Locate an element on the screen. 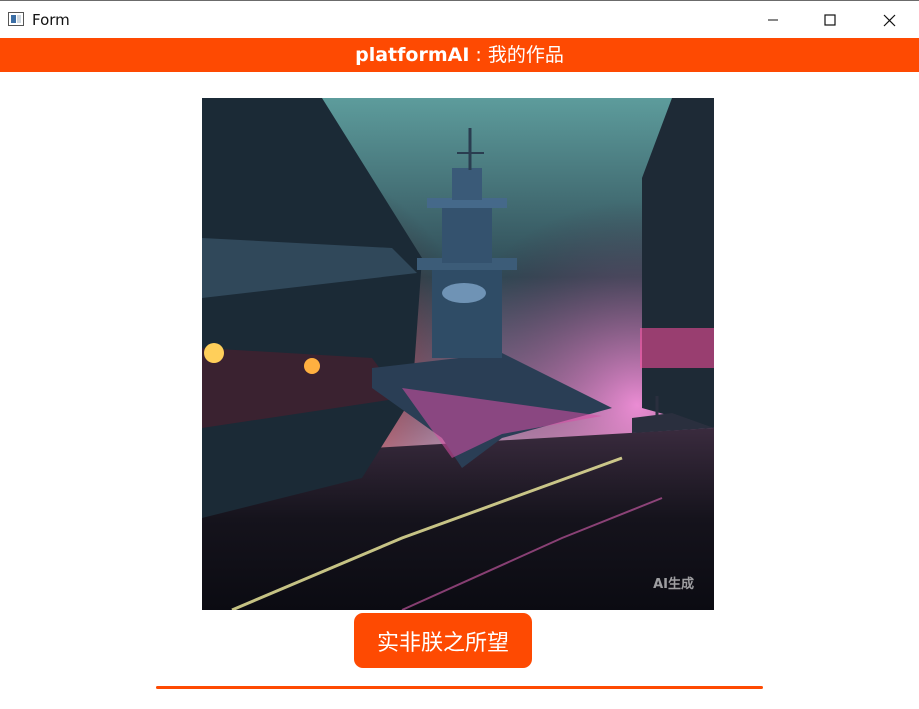 This screenshot has width=919, height=709. progress-fill is located at coordinates (459, 687).